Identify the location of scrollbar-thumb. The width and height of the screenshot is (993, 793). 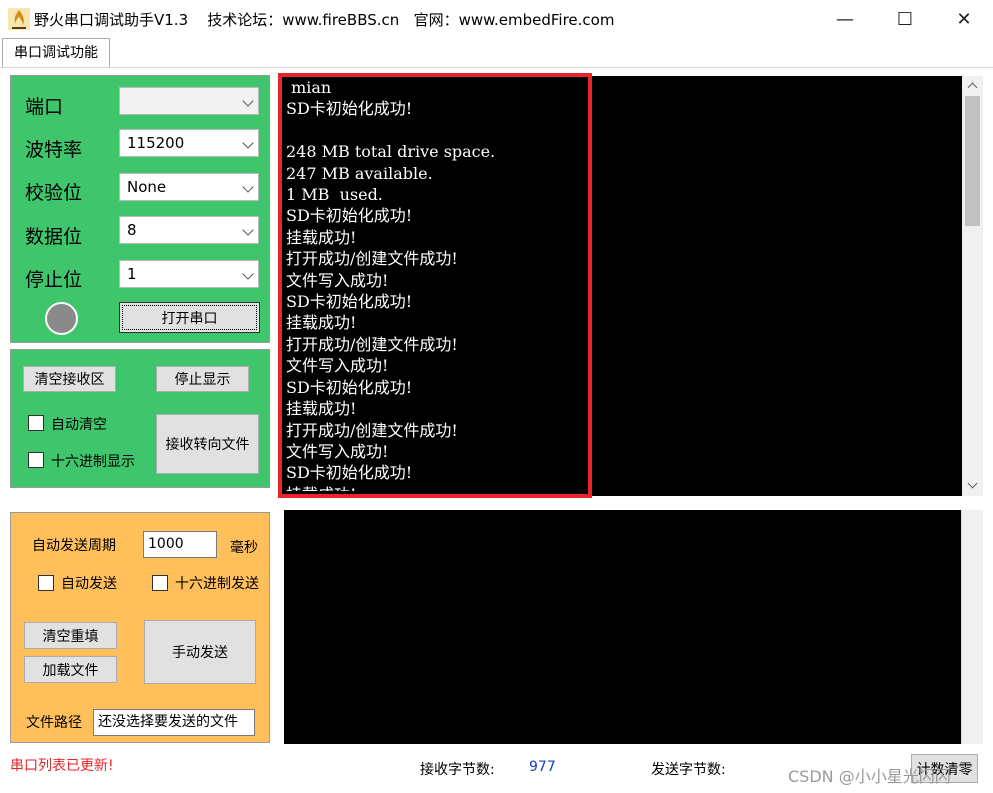
(972, 161).